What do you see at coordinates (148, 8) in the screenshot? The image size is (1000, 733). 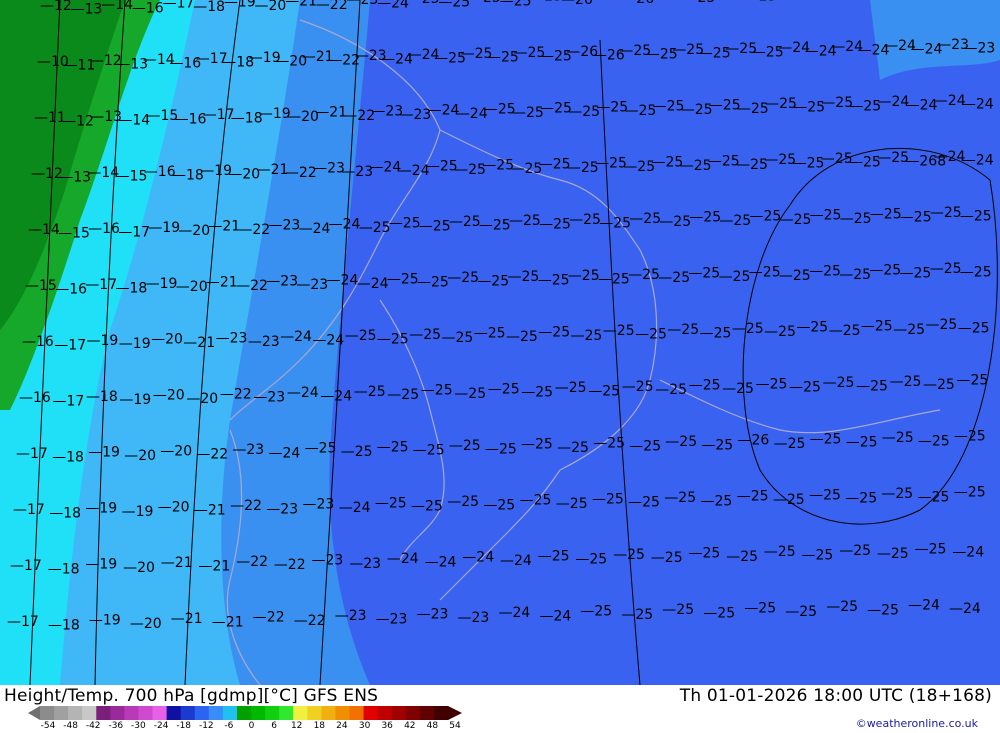 I see `contour-label: —16` at bounding box center [148, 8].